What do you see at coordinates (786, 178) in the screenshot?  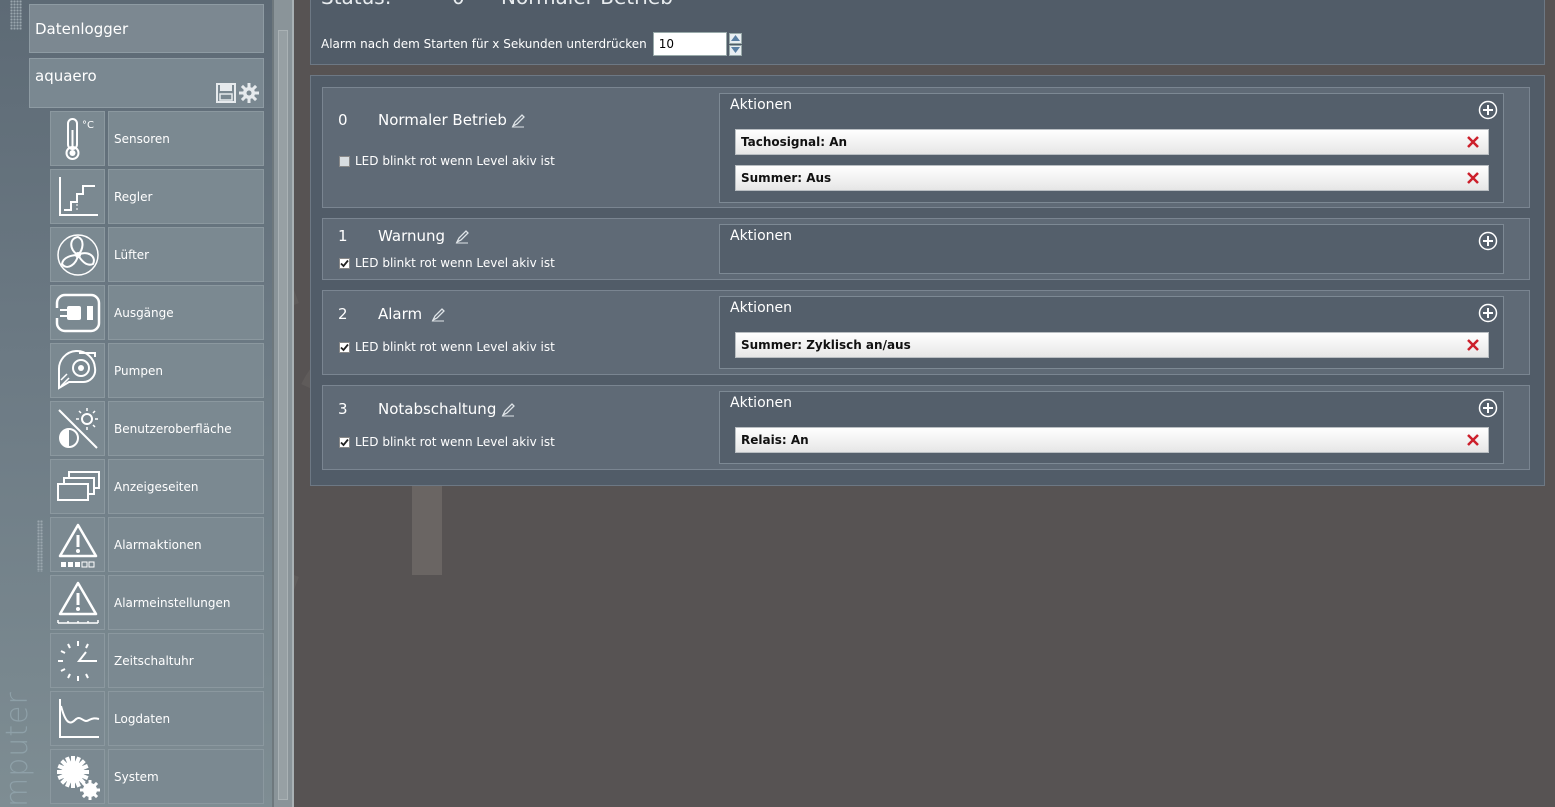 I see `action-label: Summer: Aus` at bounding box center [786, 178].